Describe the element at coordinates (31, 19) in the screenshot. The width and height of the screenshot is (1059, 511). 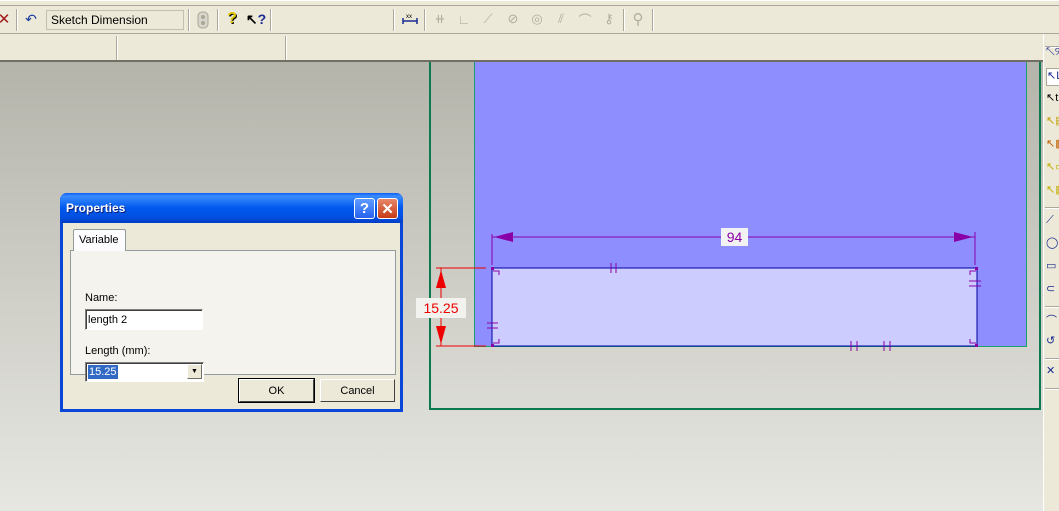
I see `undo-icon: ↶` at that location.